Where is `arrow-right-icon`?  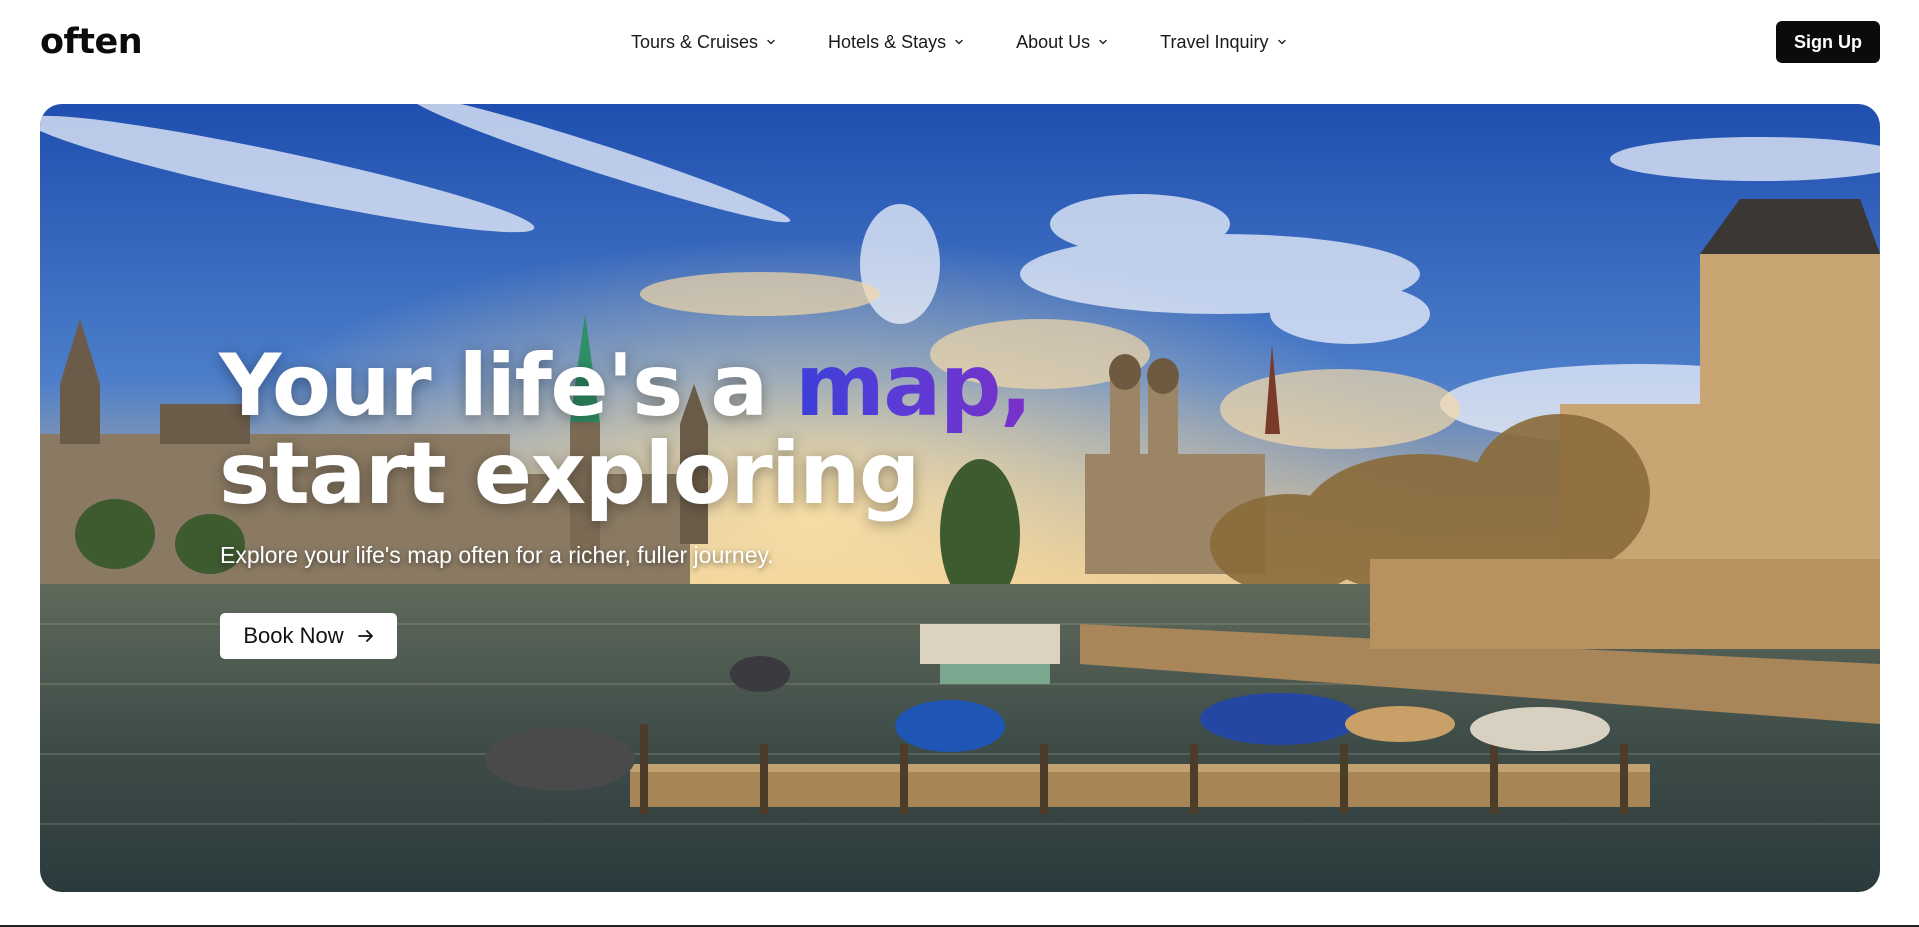
arrow-right-icon is located at coordinates (365, 636).